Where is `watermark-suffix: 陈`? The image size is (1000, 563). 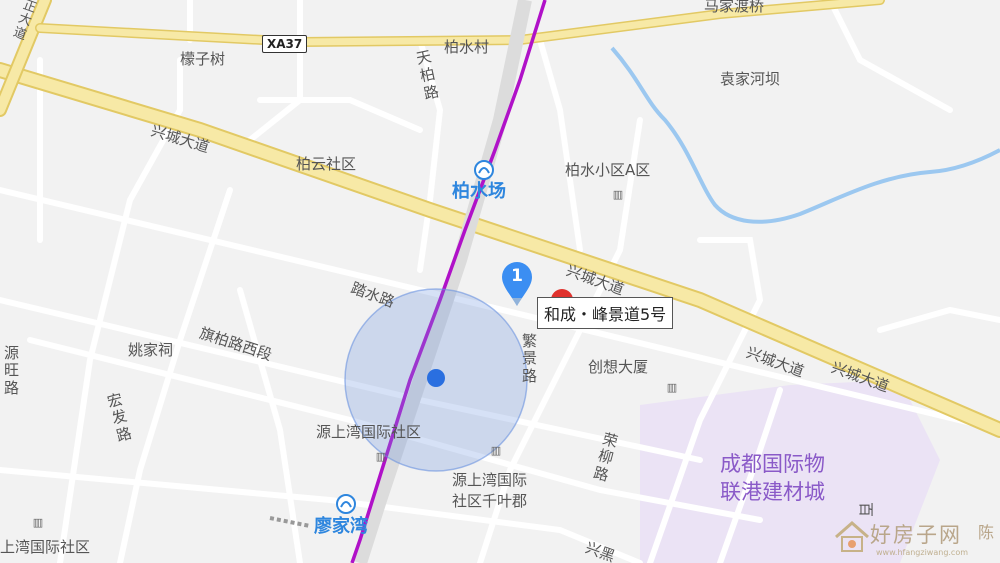 watermark-suffix: 陈 is located at coordinates (987, 532).